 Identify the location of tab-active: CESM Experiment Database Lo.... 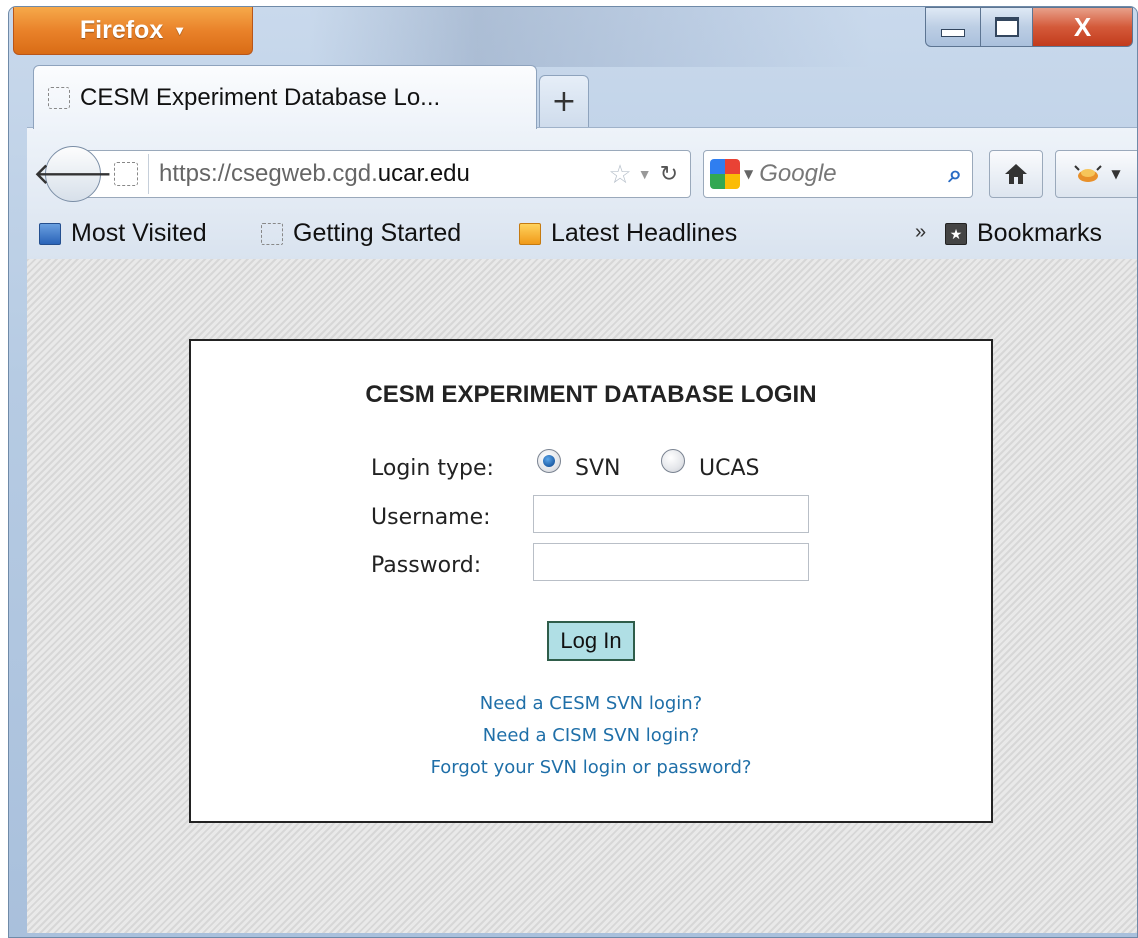
(285, 97).